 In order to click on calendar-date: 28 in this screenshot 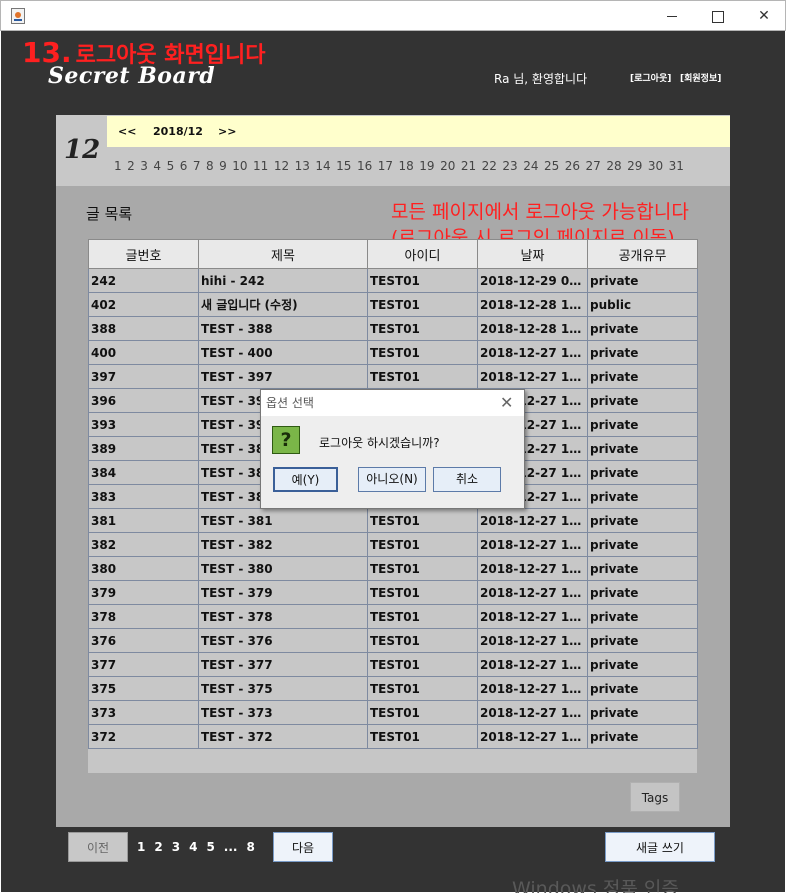, I will do `click(613, 166)`.